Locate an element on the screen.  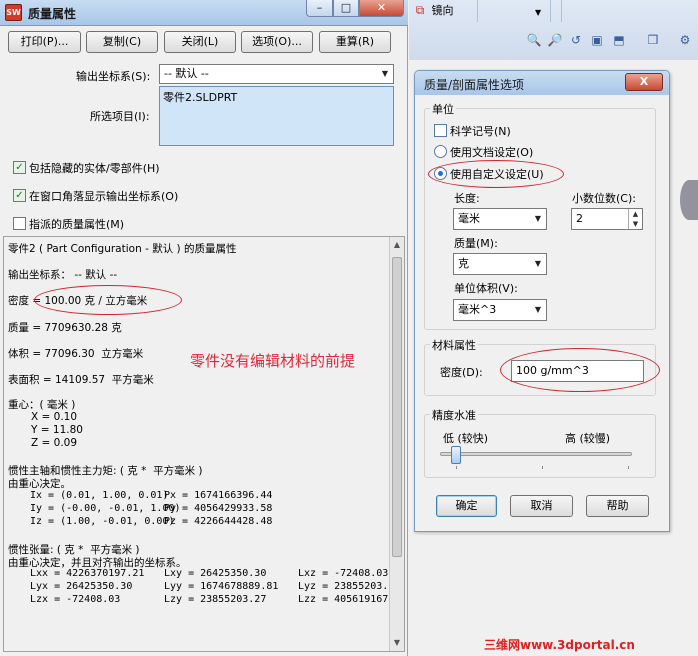
results-lxz: Lxz = -72408.03 is located at coordinates (343, 573).